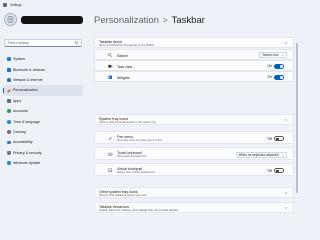 Image resolution: width=320 pixels, height=240 pixels. Describe the element at coordinates (43, 142) in the screenshot. I see `sidebar-item-accessibility: Accessibility` at that location.